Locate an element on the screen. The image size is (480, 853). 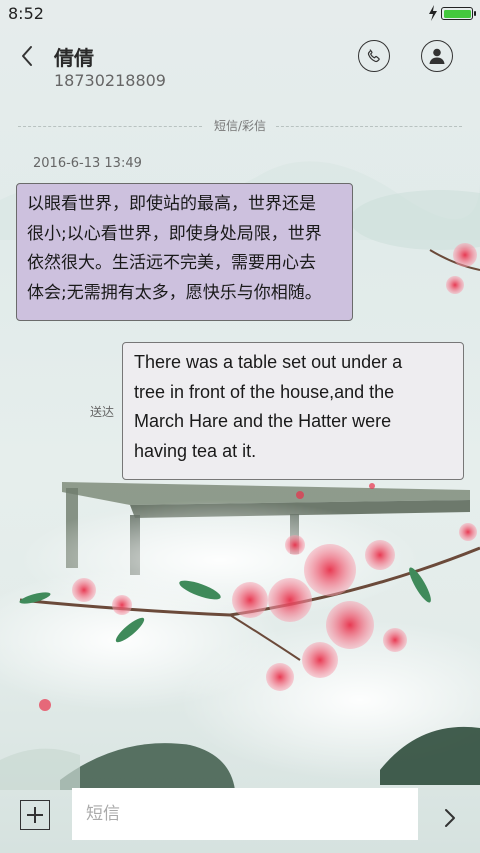
message-line: 体会;无需拥有太多，愿快乐与你相随。 is located at coordinates (174, 292).